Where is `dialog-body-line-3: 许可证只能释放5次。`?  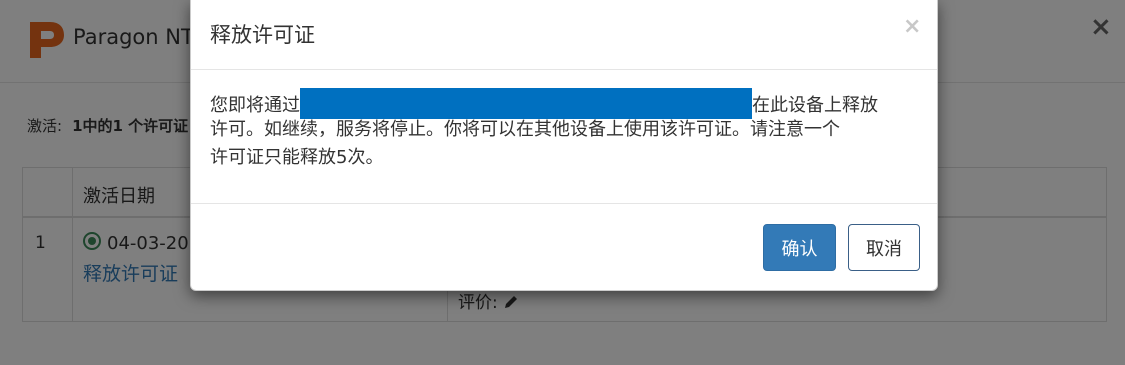
dialog-body-line-3: 许可证只能释放5次。 is located at coordinates (297, 157).